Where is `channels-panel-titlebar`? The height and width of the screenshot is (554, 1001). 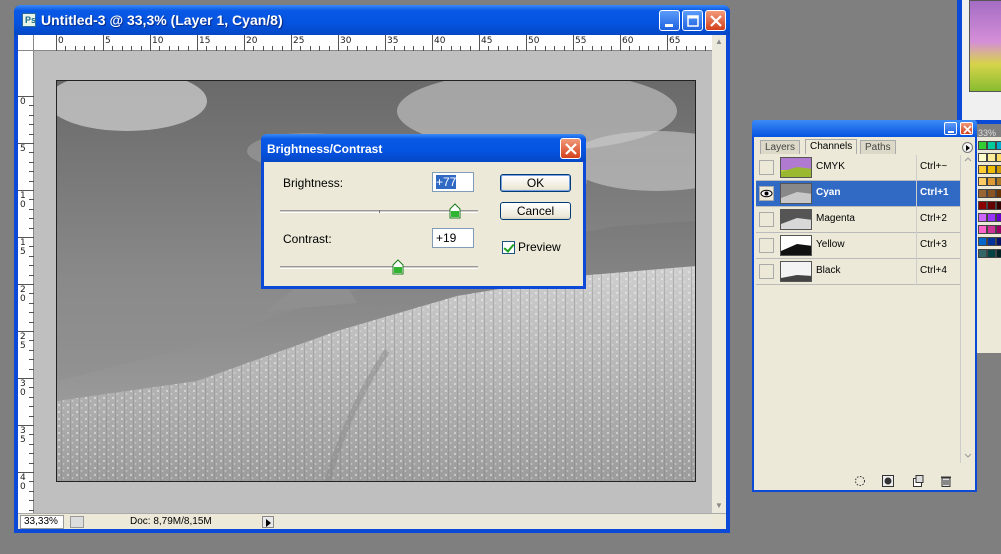 channels-panel-titlebar is located at coordinates (864, 128).